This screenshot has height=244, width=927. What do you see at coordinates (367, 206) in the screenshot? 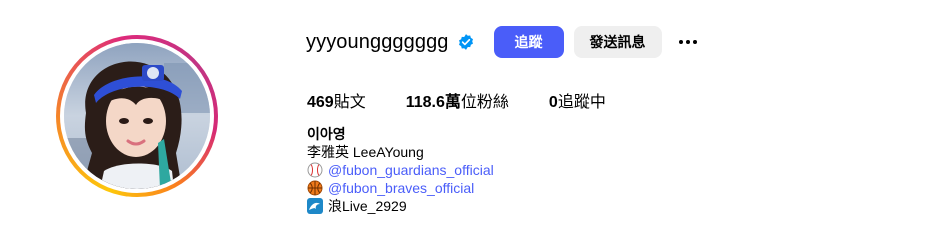
I see `live-handle-text: 浪Live_2929` at bounding box center [367, 206].